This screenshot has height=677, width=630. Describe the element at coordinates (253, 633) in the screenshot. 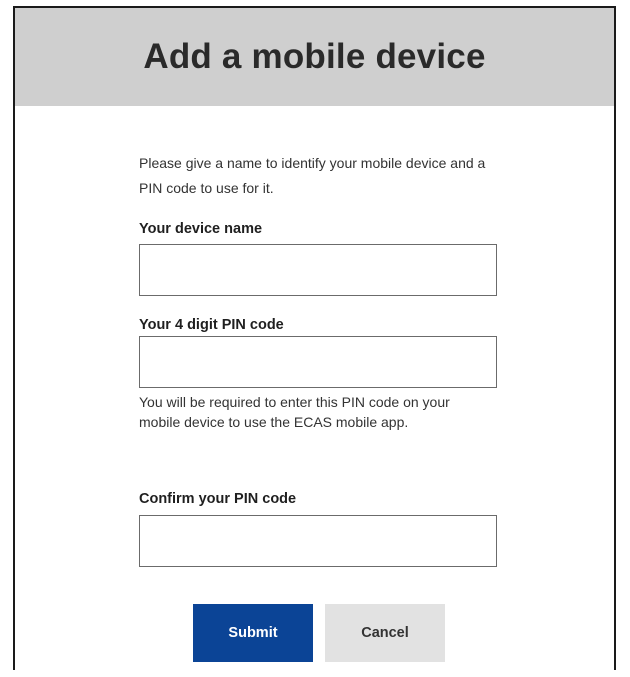

I see `submit-button: Submit` at that location.